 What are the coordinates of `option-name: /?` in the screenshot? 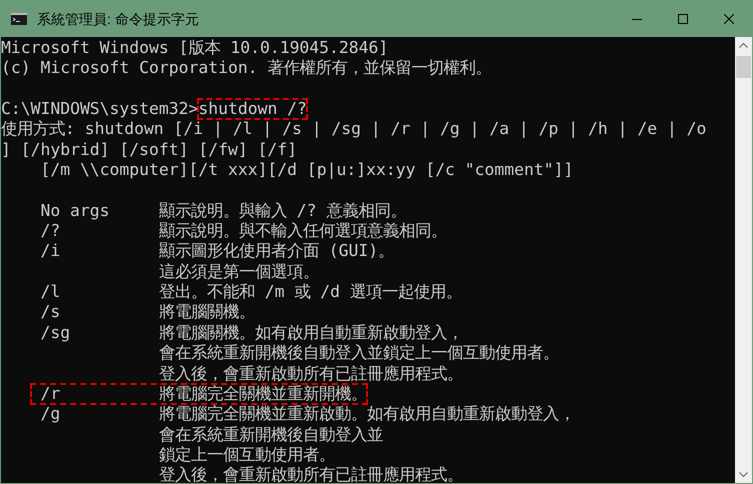 It's located at (51, 231).